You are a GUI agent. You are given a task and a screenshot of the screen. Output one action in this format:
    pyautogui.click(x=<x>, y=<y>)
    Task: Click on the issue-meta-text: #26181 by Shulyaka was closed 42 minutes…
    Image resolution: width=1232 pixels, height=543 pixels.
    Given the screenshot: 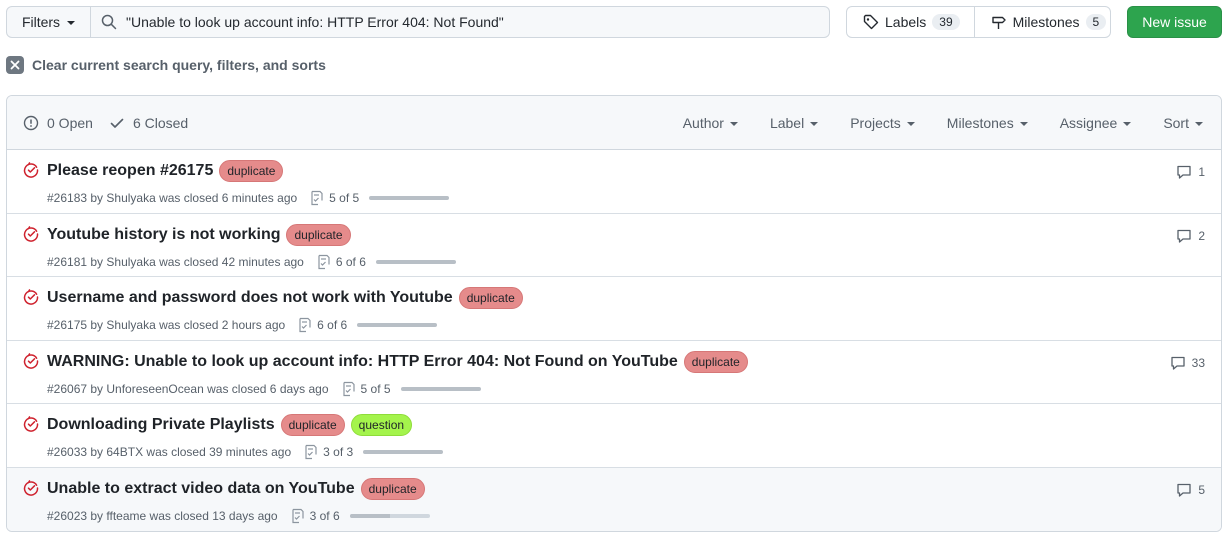 What is the action you would take?
    pyautogui.click(x=175, y=261)
    